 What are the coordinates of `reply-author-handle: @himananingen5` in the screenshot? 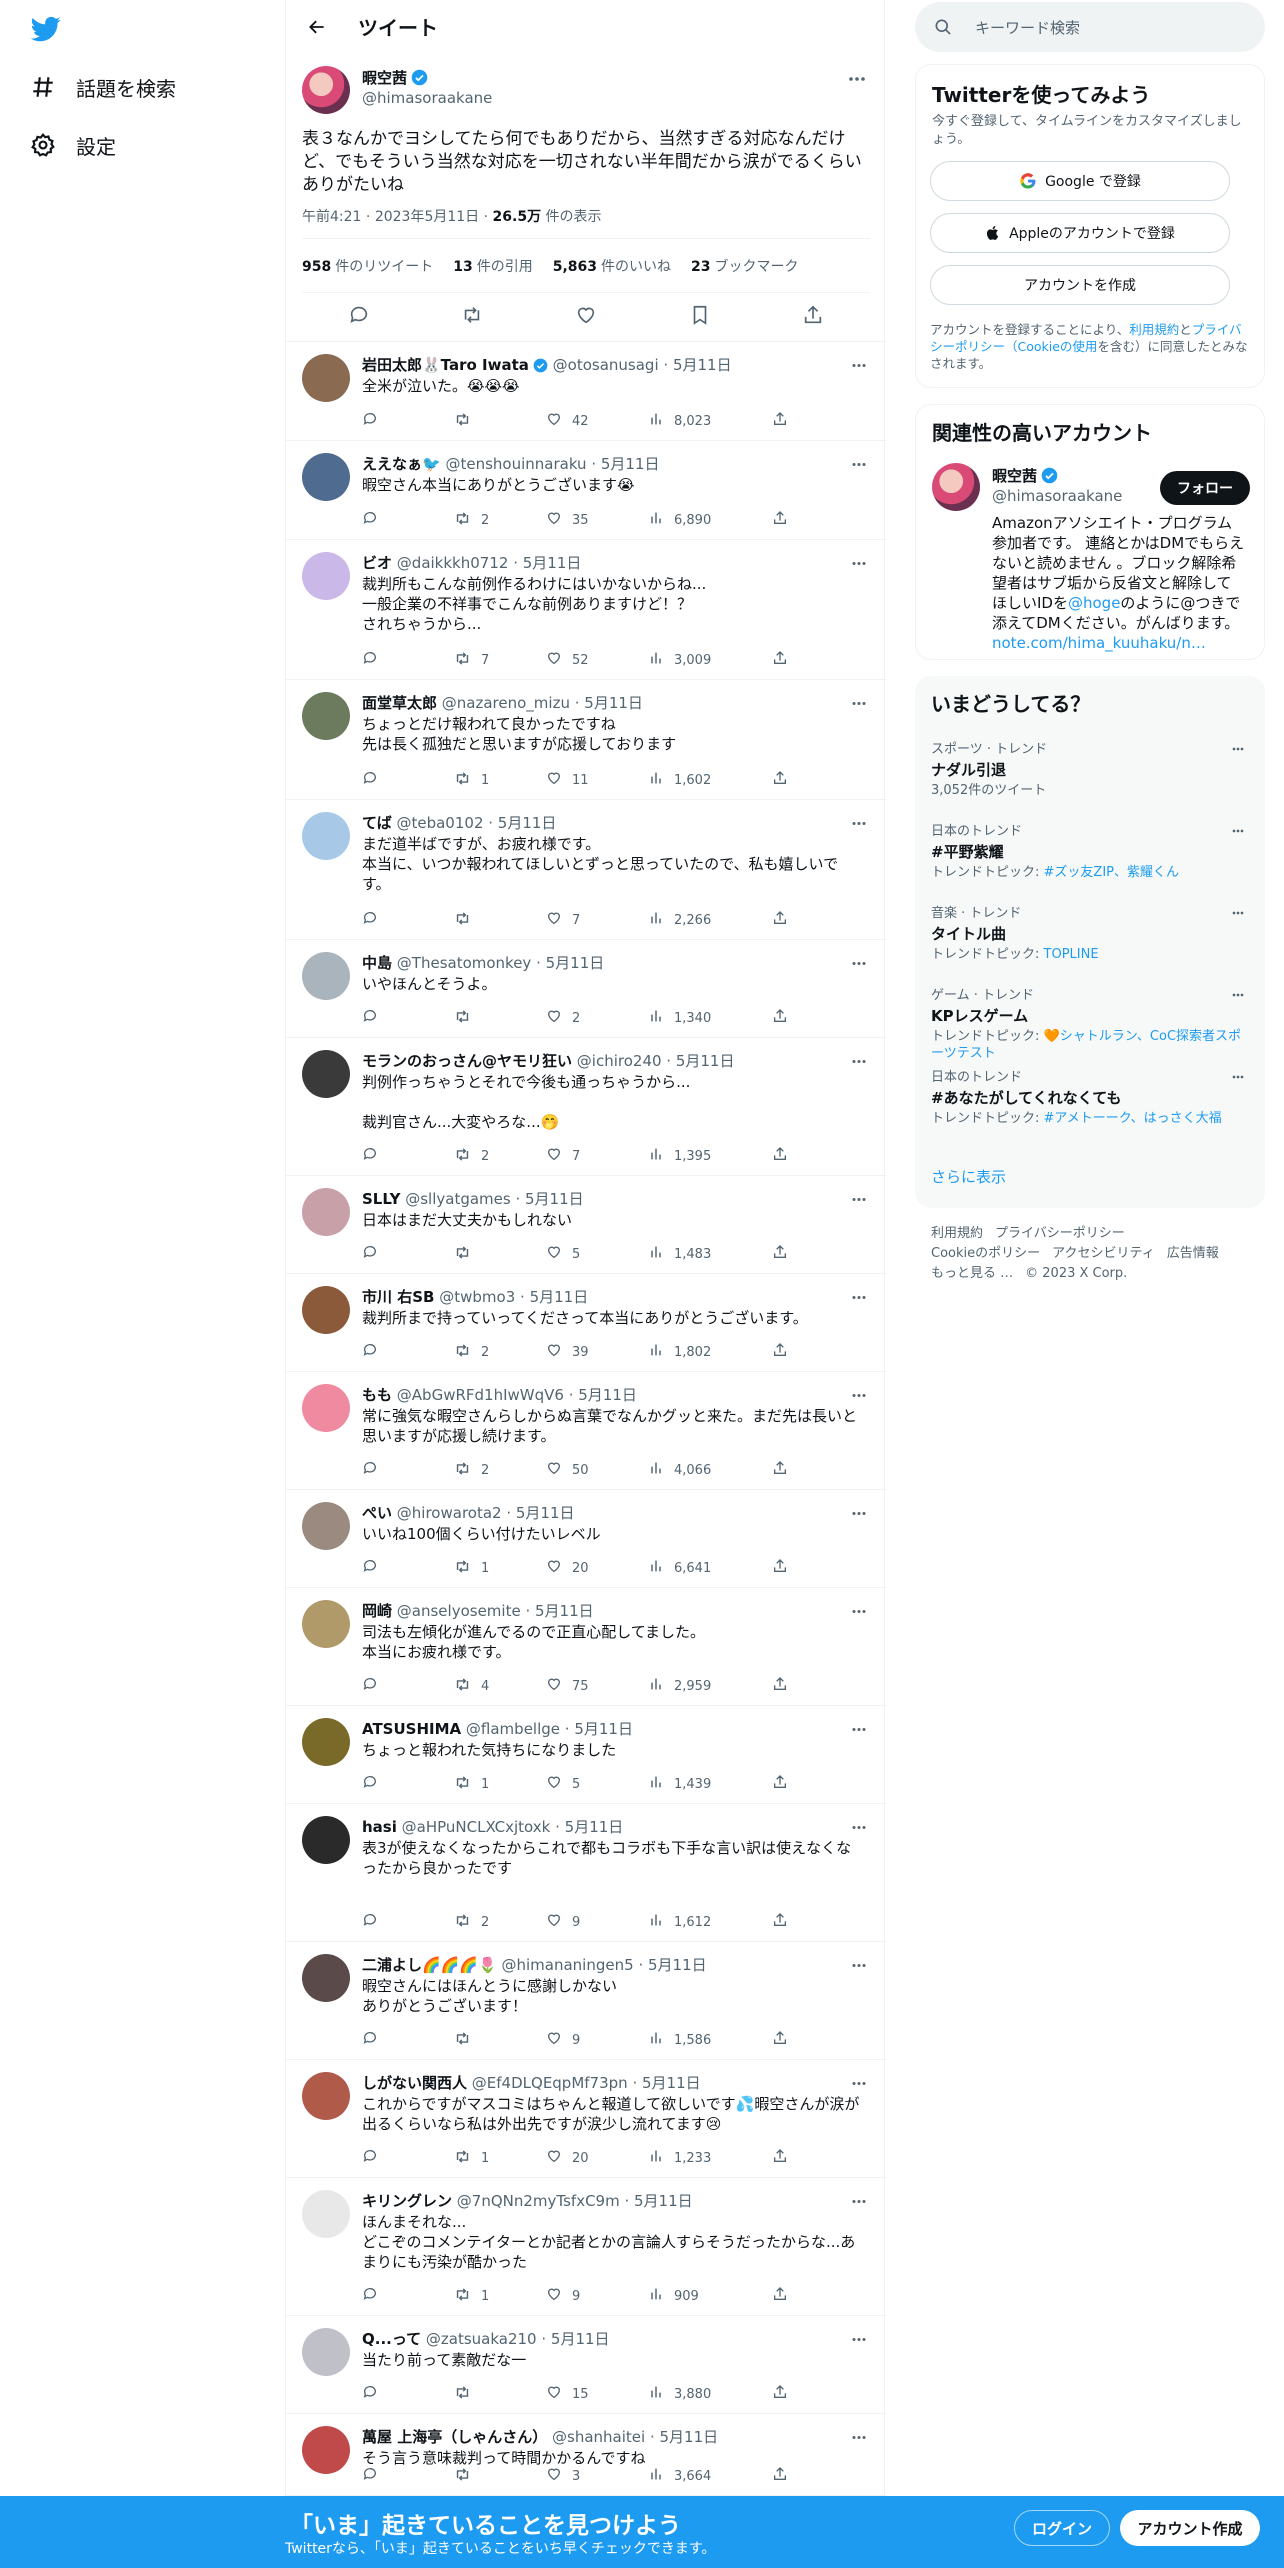 It's located at (568, 1965).